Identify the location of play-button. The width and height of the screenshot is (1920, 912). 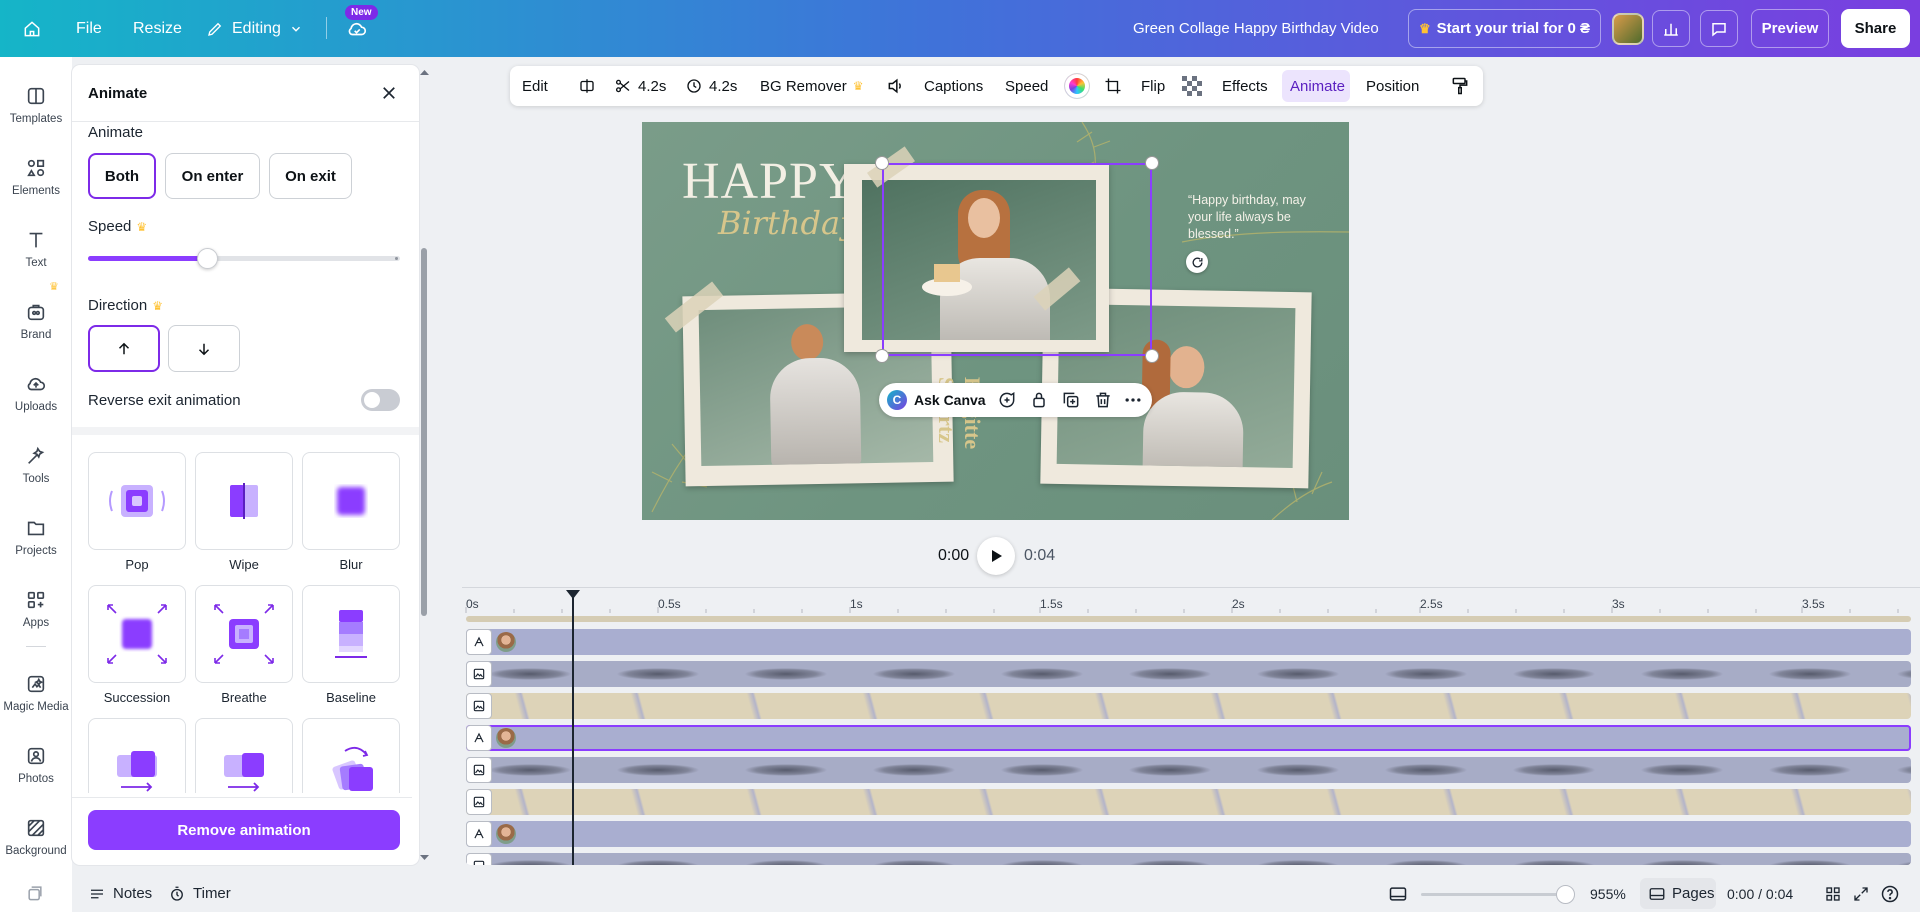
(996, 556).